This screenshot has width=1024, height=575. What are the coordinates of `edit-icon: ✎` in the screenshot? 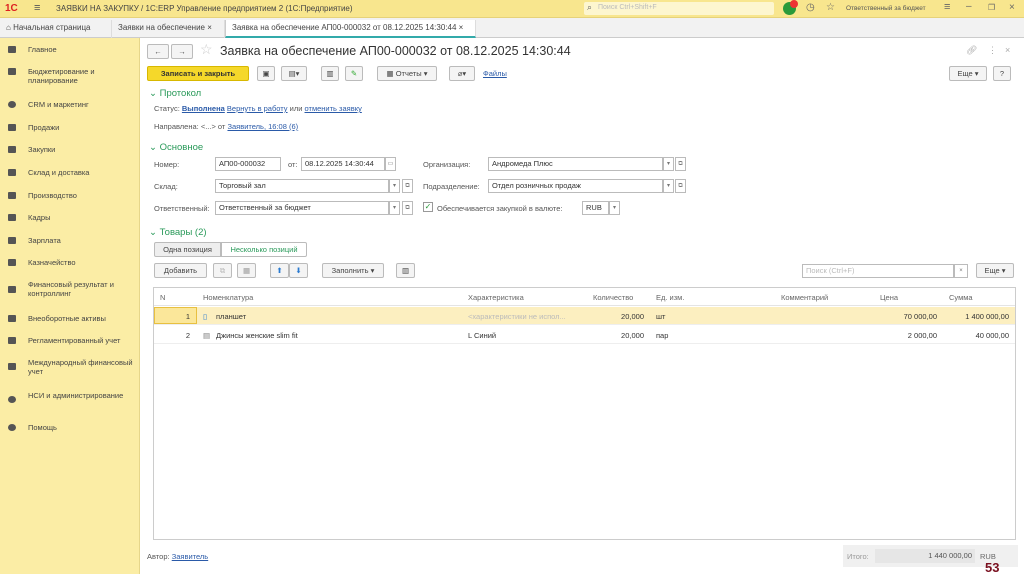 It's located at (354, 73).